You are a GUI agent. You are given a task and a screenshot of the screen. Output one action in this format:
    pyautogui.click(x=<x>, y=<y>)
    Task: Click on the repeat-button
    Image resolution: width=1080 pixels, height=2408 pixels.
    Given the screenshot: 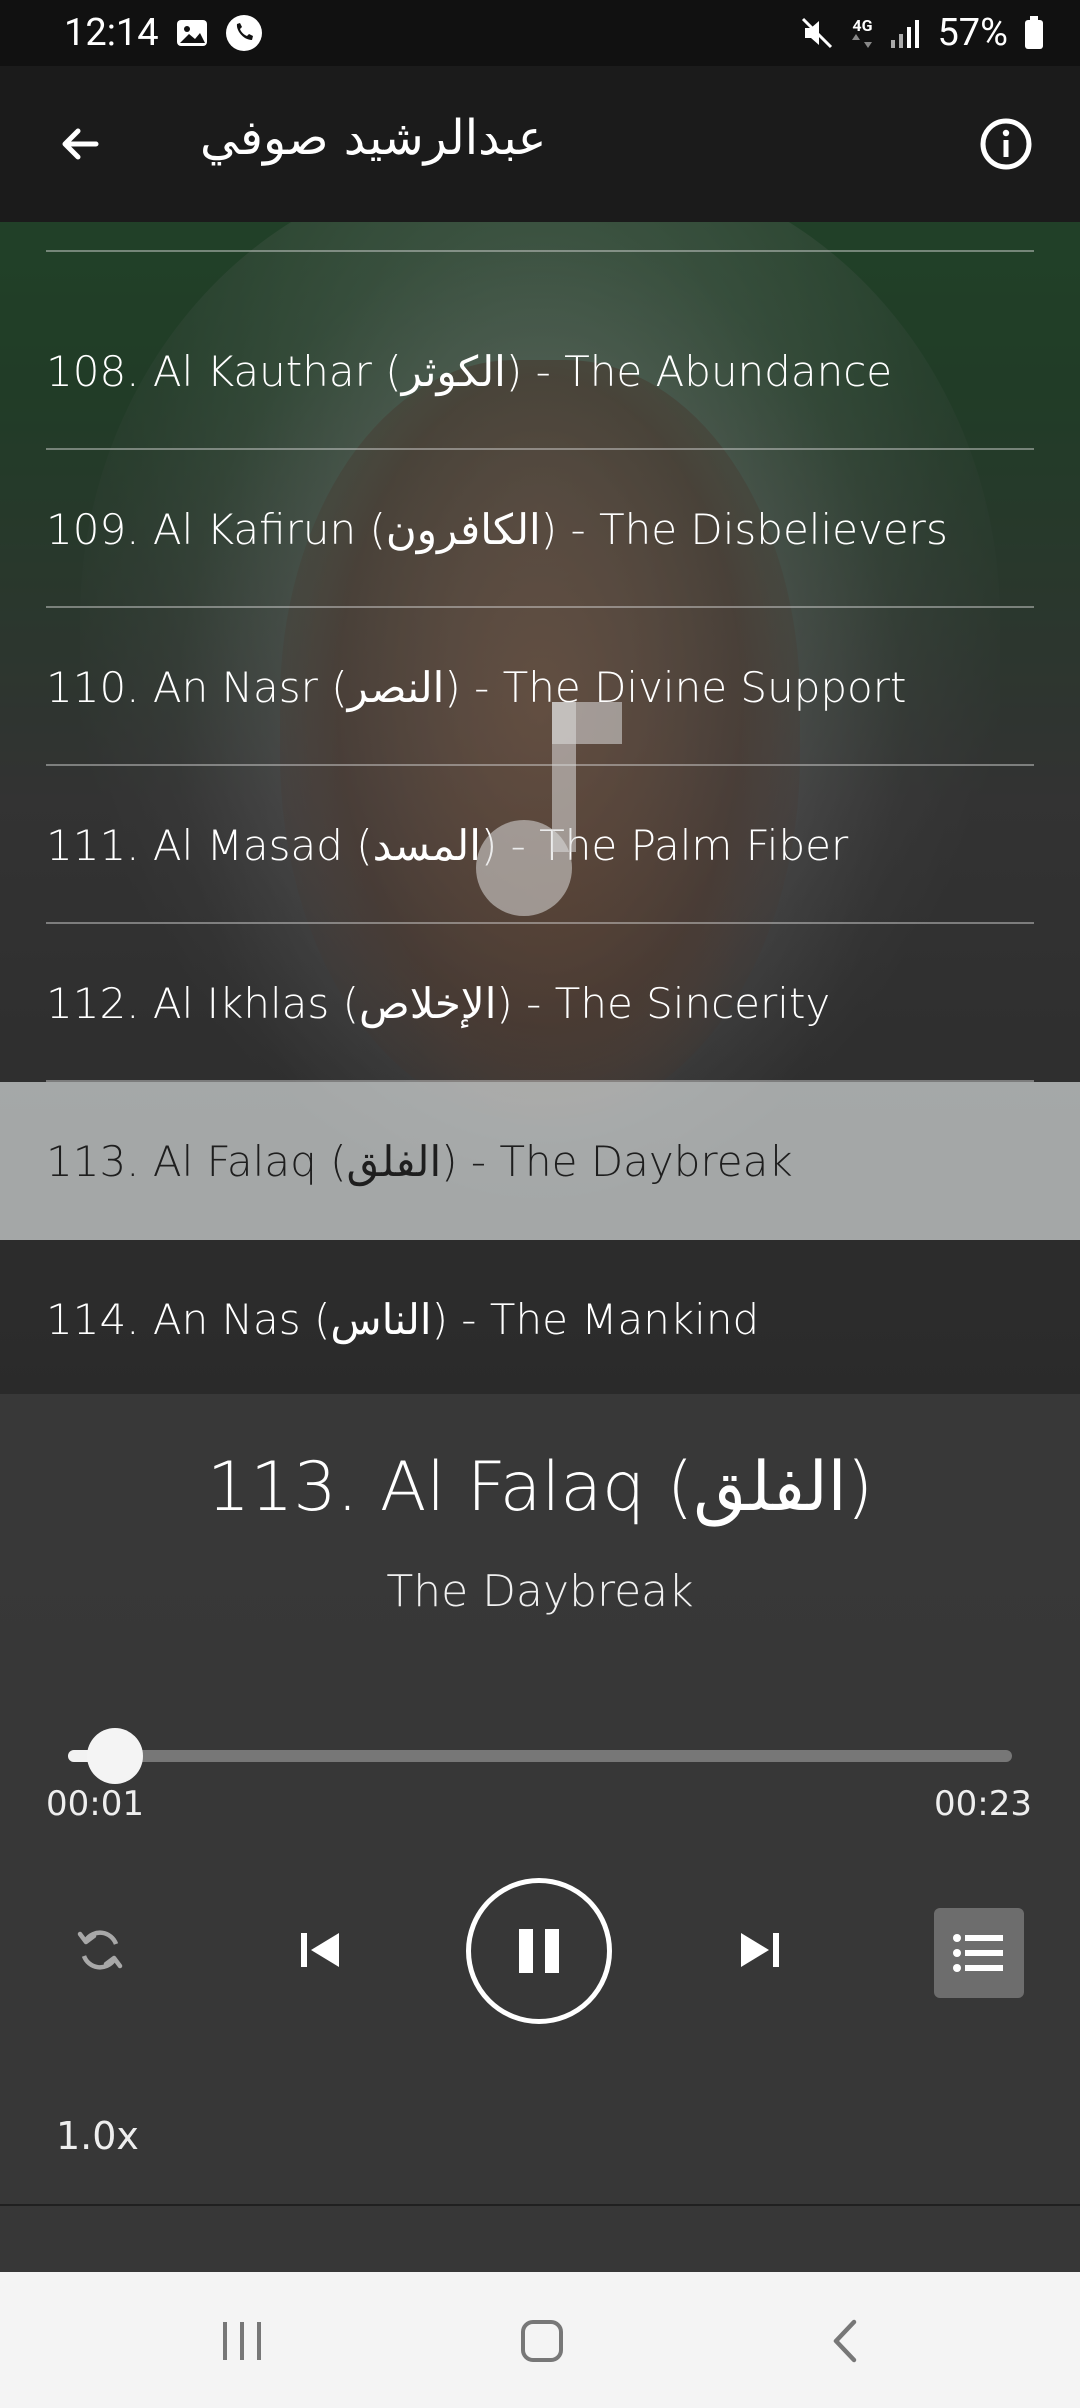 What is the action you would take?
    pyautogui.click(x=100, y=1950)
    